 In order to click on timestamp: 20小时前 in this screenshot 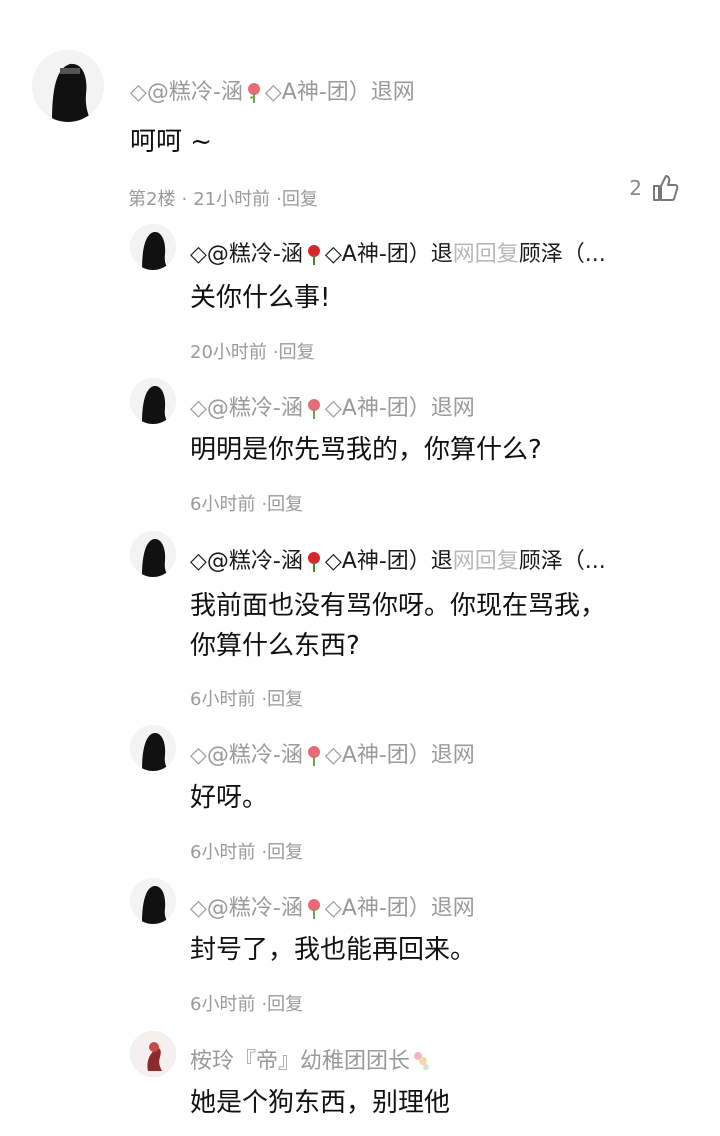, I will do `click(228, 352)`.